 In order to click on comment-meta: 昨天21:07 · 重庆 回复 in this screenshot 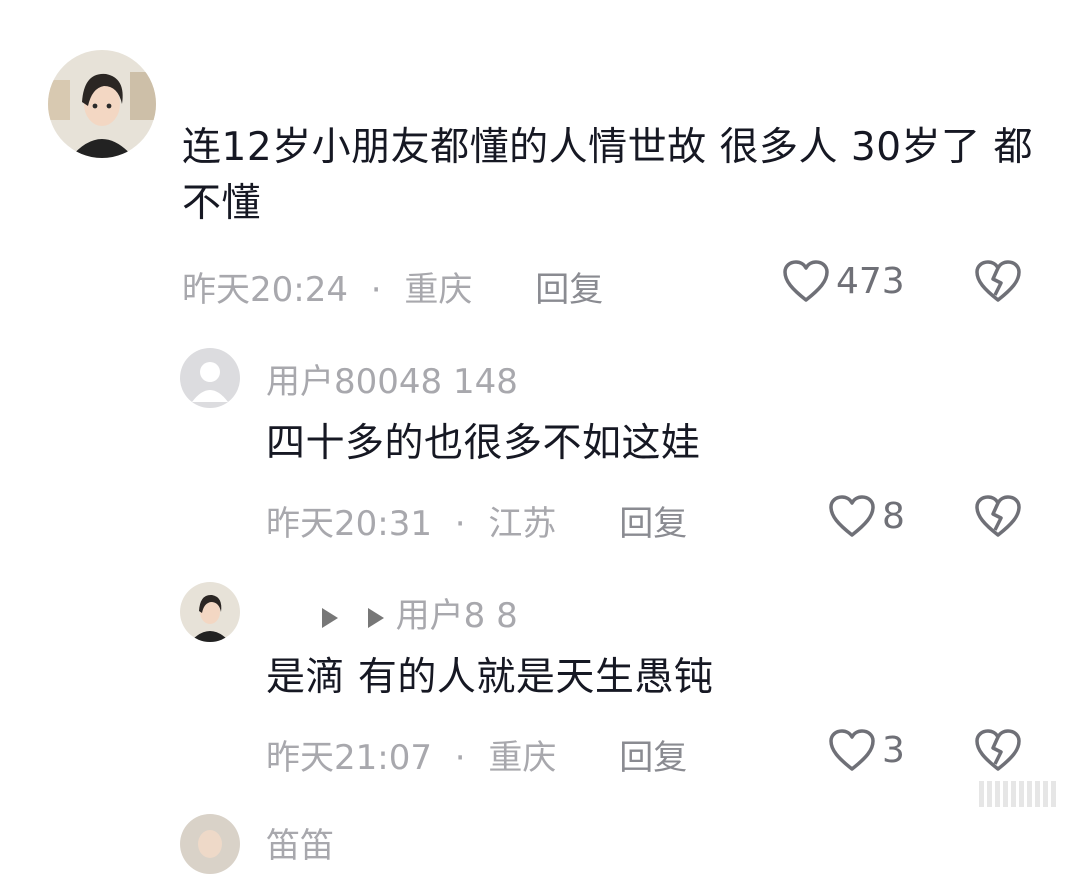, I will do `click(476, 754)`.